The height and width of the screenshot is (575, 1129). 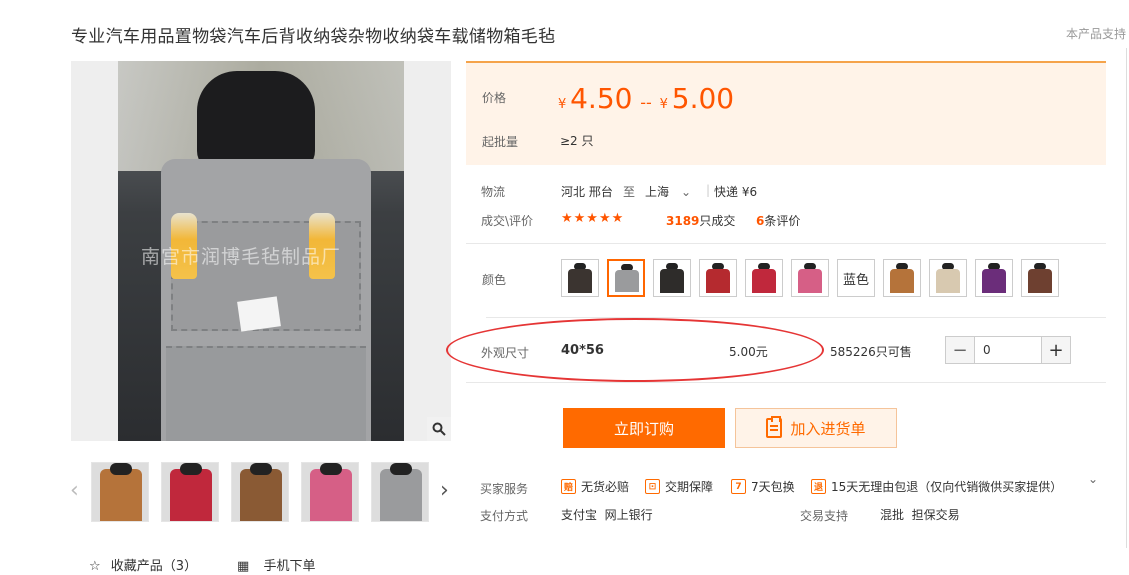 I want to click on deal-count: 3189只成交, so click(x=700, y=220).